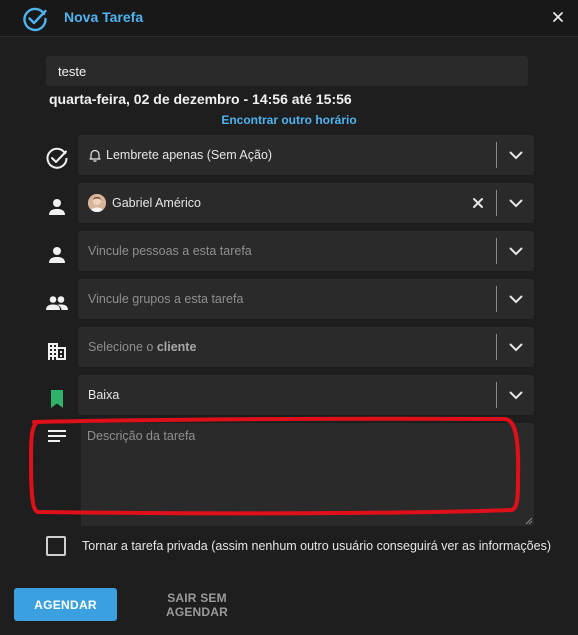 This screenshot has height=635, width=578. What do you see at coordinates (57, 303) in the screenshot?
I see `group-icon` at bounding box center [57, 303].